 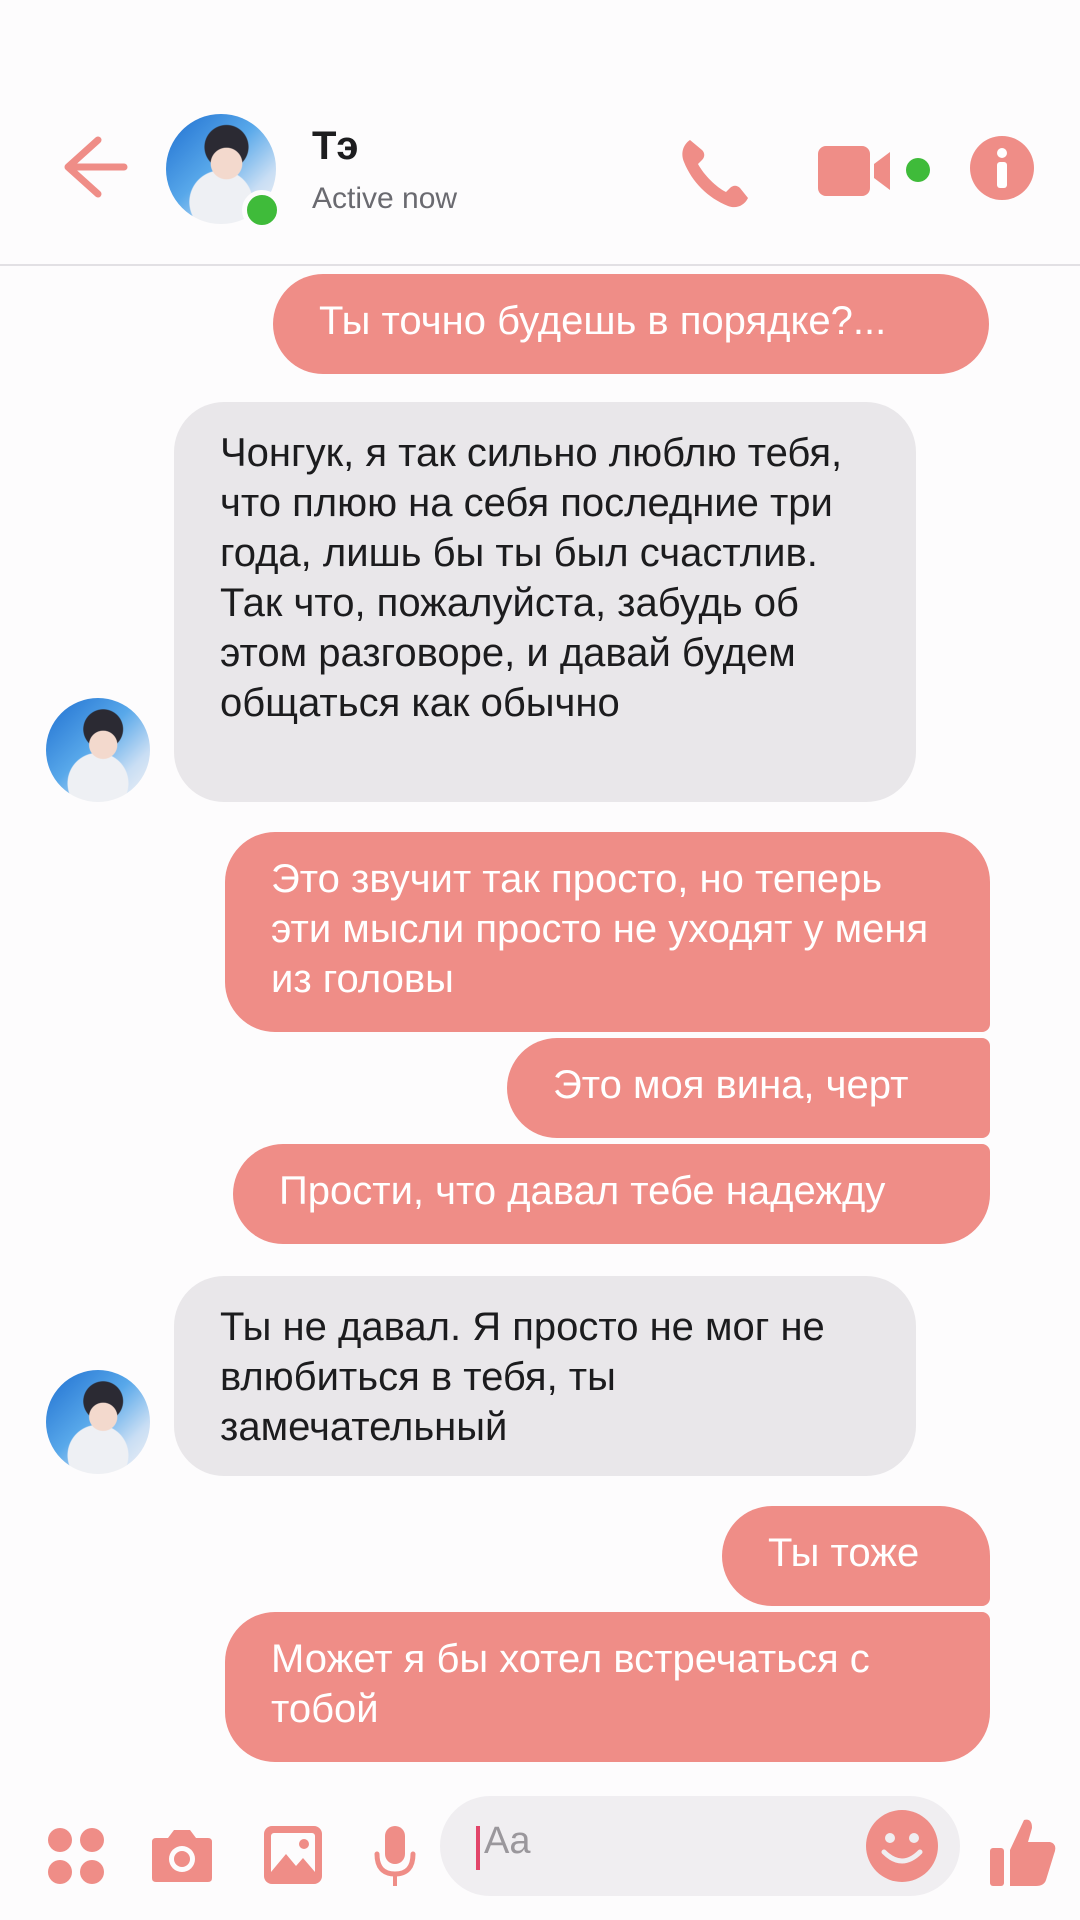 What do you see at coordinates (1002, 168) in the screenshot?
I see `info-icon` at bounding box center [1002, 168].